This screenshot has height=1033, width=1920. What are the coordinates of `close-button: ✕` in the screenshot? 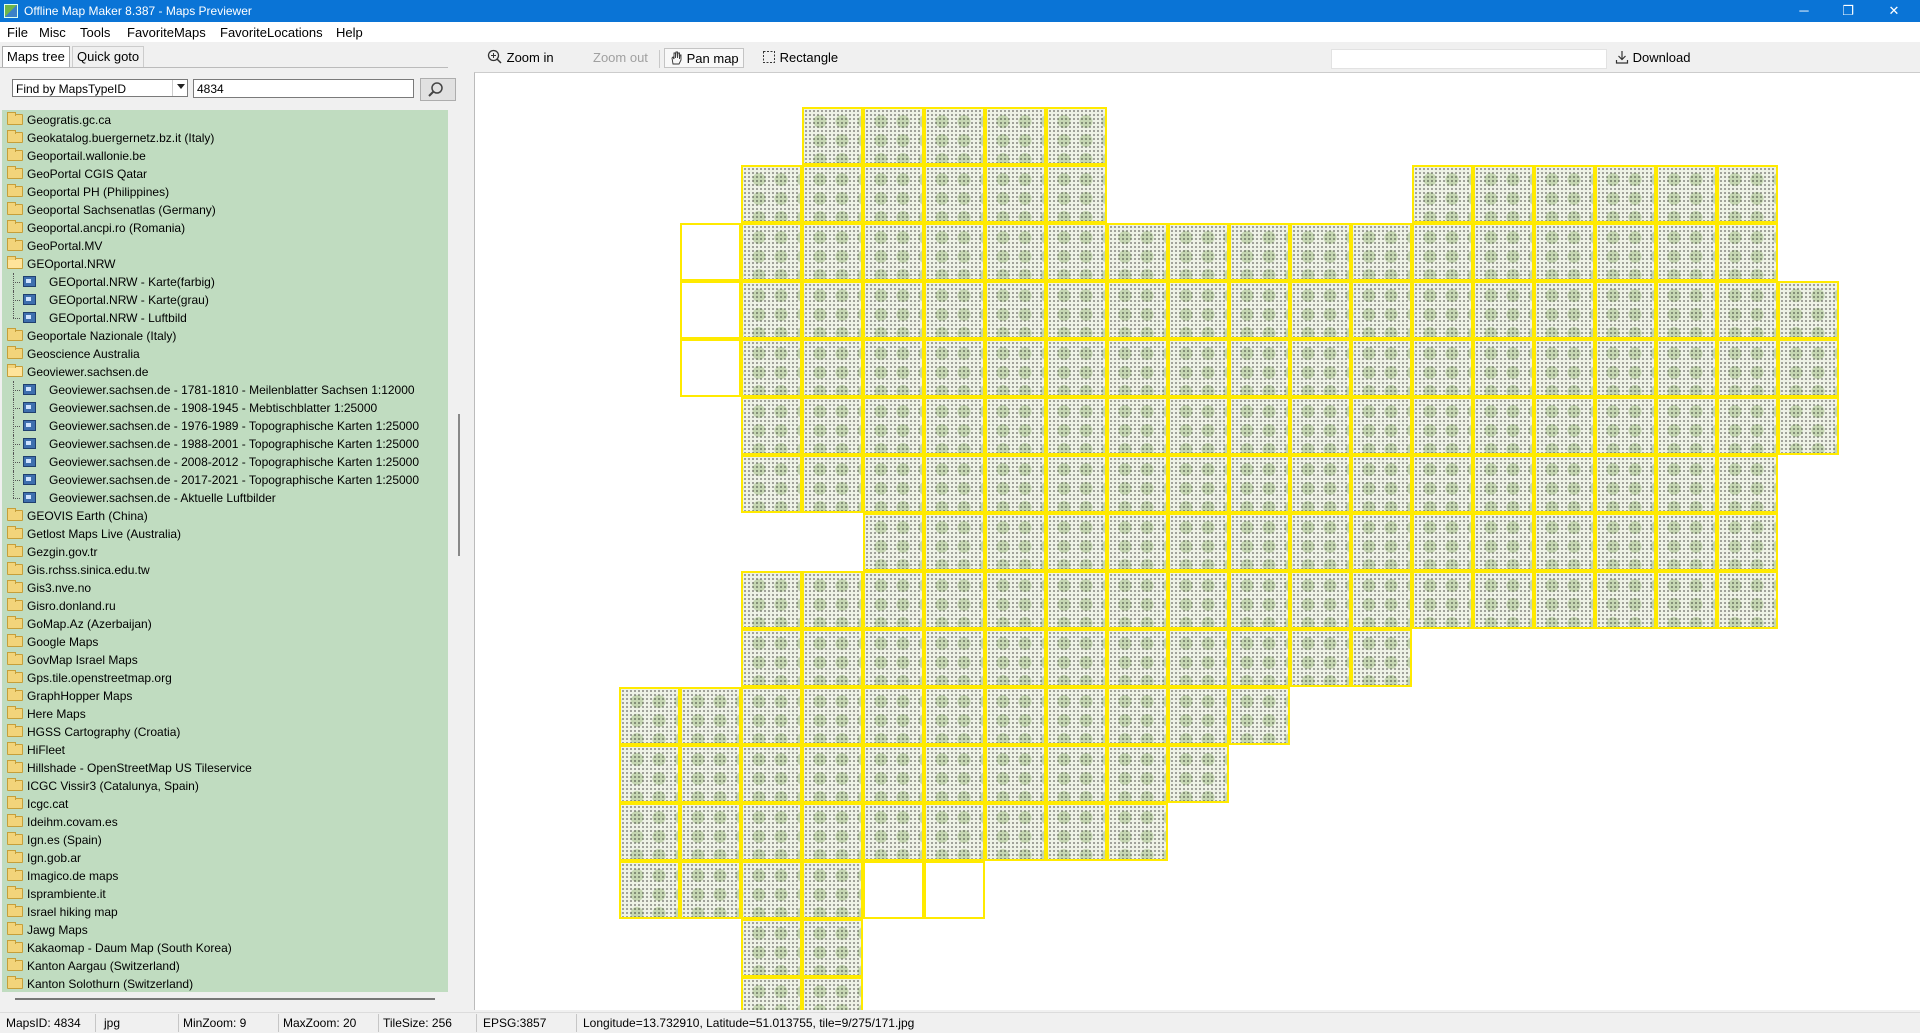 It's located at (1894, 11).